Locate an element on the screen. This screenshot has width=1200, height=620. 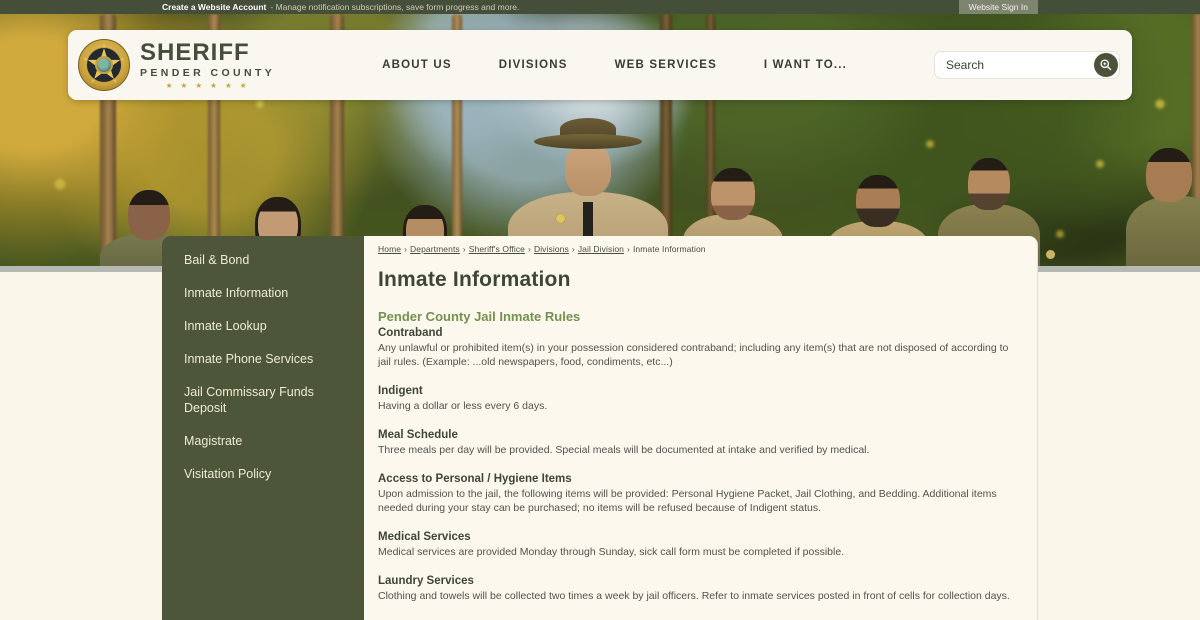
search-zoom-icon is located at coordinates (1106, 65).